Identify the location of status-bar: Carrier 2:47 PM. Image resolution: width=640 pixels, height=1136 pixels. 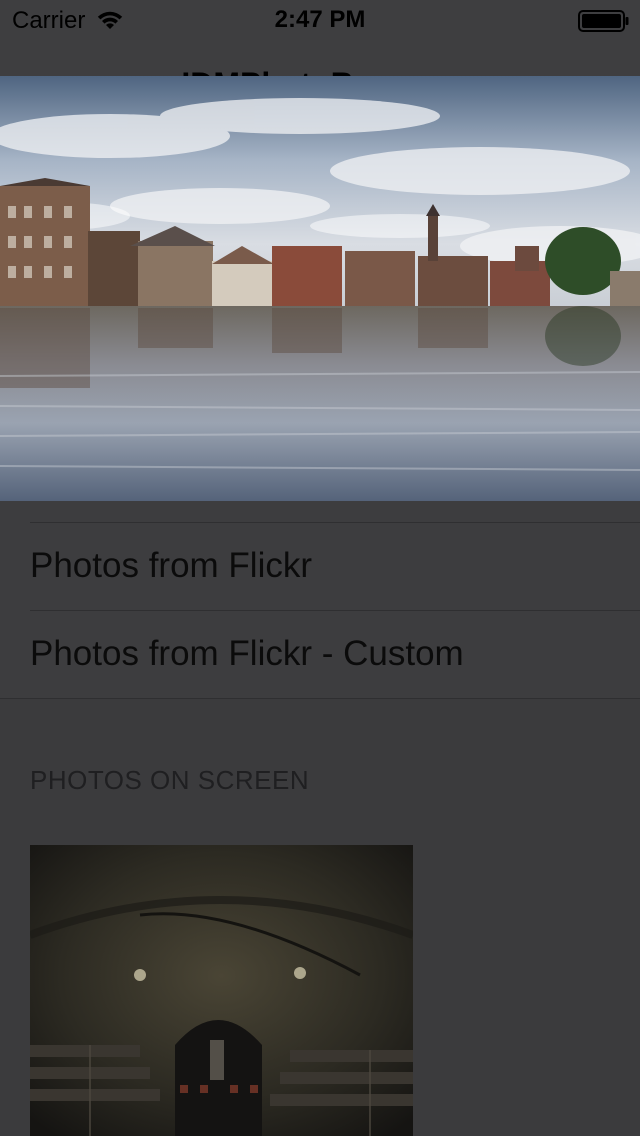
(320, 20).